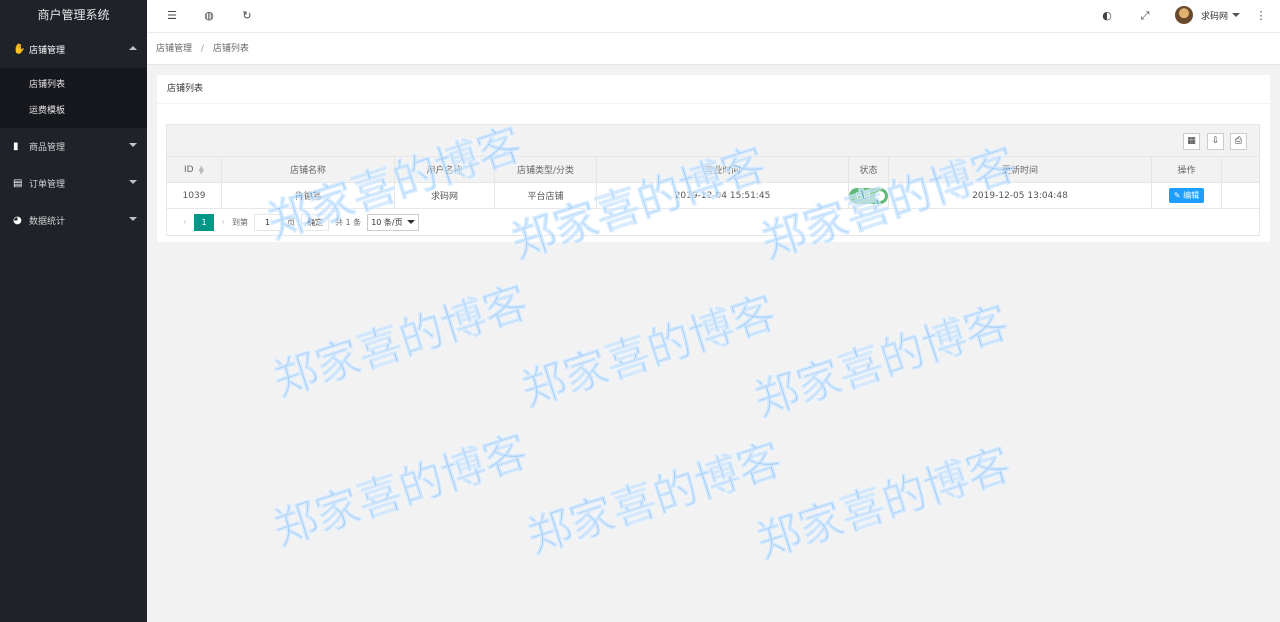  I want to click on table-toolbar: ▦ ⇩ ⎙, so click(713, 141).